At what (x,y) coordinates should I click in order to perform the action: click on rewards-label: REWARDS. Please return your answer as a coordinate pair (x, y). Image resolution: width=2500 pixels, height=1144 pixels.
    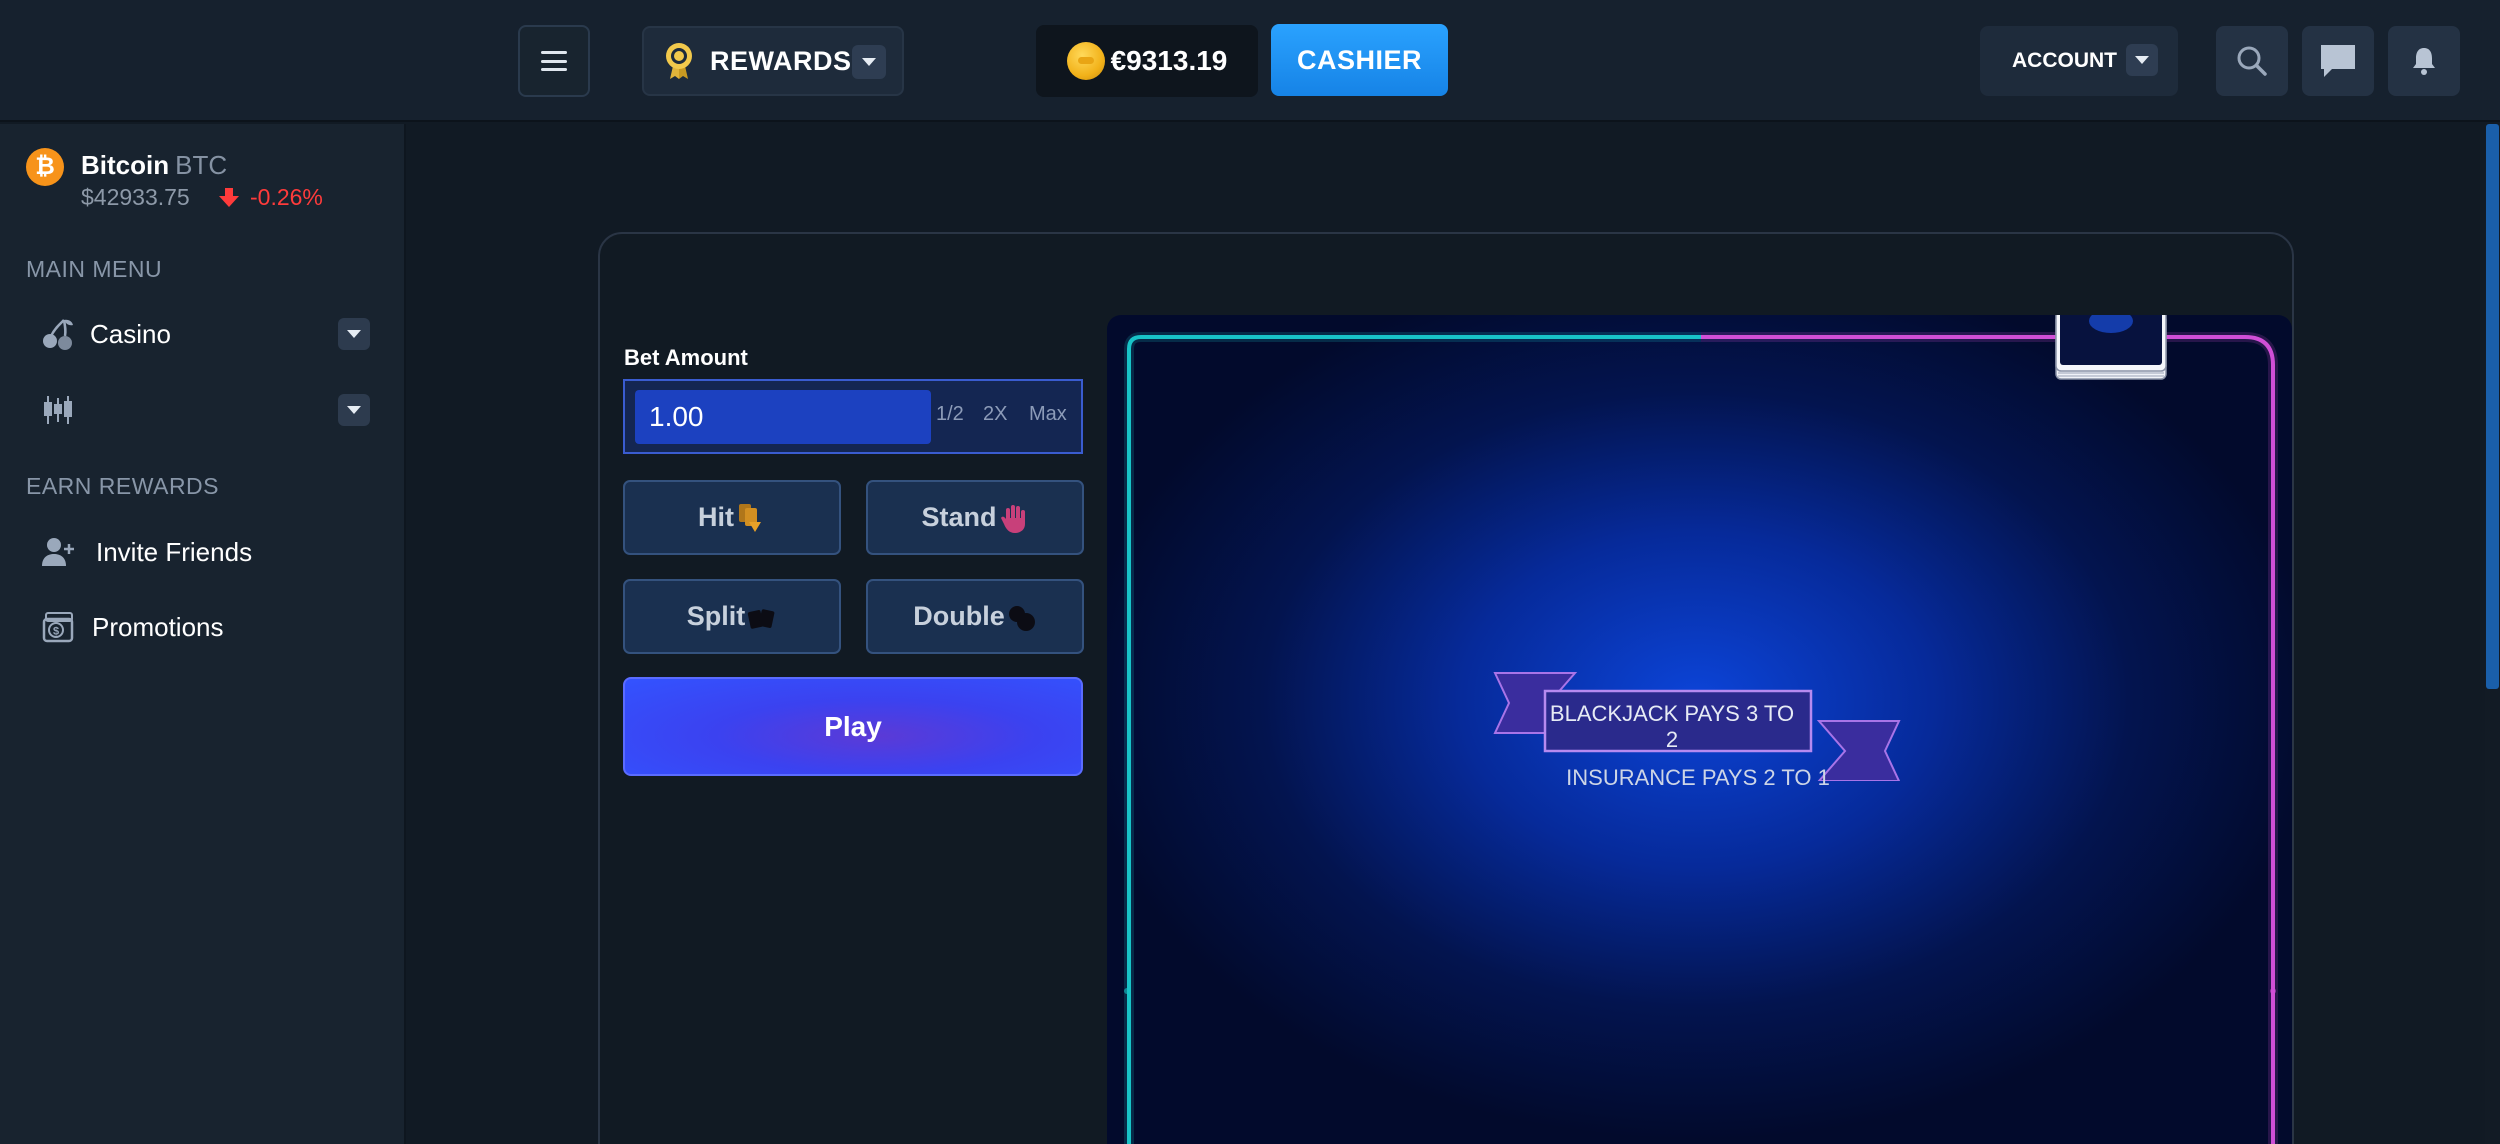
    Looking at the image, I should click on (781, 60).